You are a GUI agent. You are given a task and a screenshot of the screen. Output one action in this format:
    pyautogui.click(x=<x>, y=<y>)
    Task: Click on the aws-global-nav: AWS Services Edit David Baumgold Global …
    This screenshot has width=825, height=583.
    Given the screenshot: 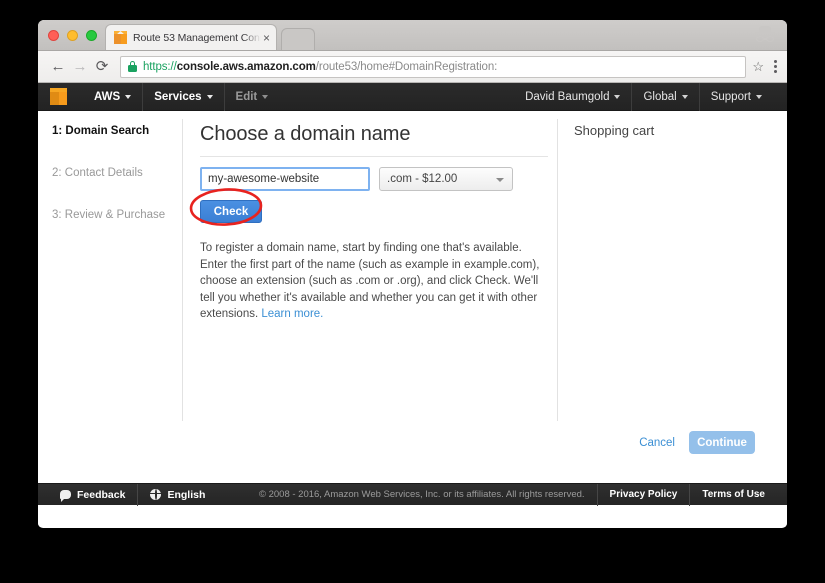 What is the action you would take?
    pyautogui.click(x=412, y=96)
    